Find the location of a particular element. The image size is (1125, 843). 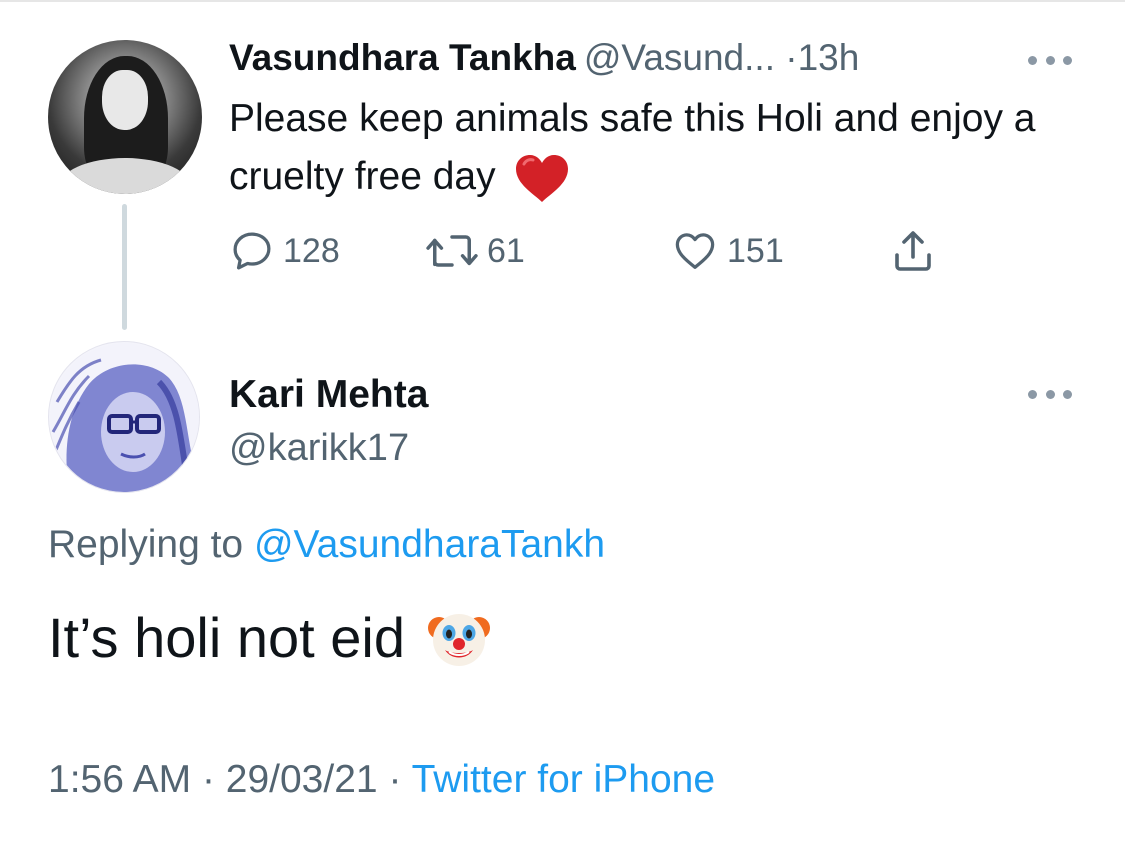

author-handle: @karikk17 is located at coordinates (319, 448).